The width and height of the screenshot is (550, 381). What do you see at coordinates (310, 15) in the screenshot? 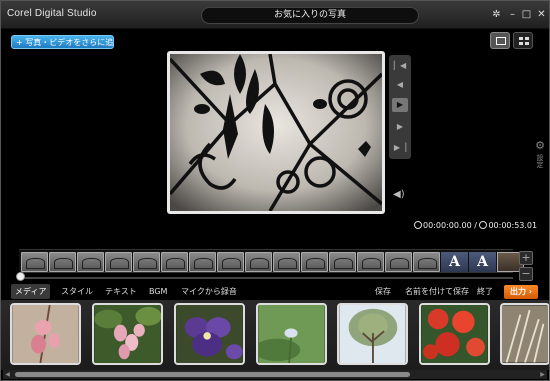
I see `project-title-field: お気に入りの写真` at bounding box center [310, 15].